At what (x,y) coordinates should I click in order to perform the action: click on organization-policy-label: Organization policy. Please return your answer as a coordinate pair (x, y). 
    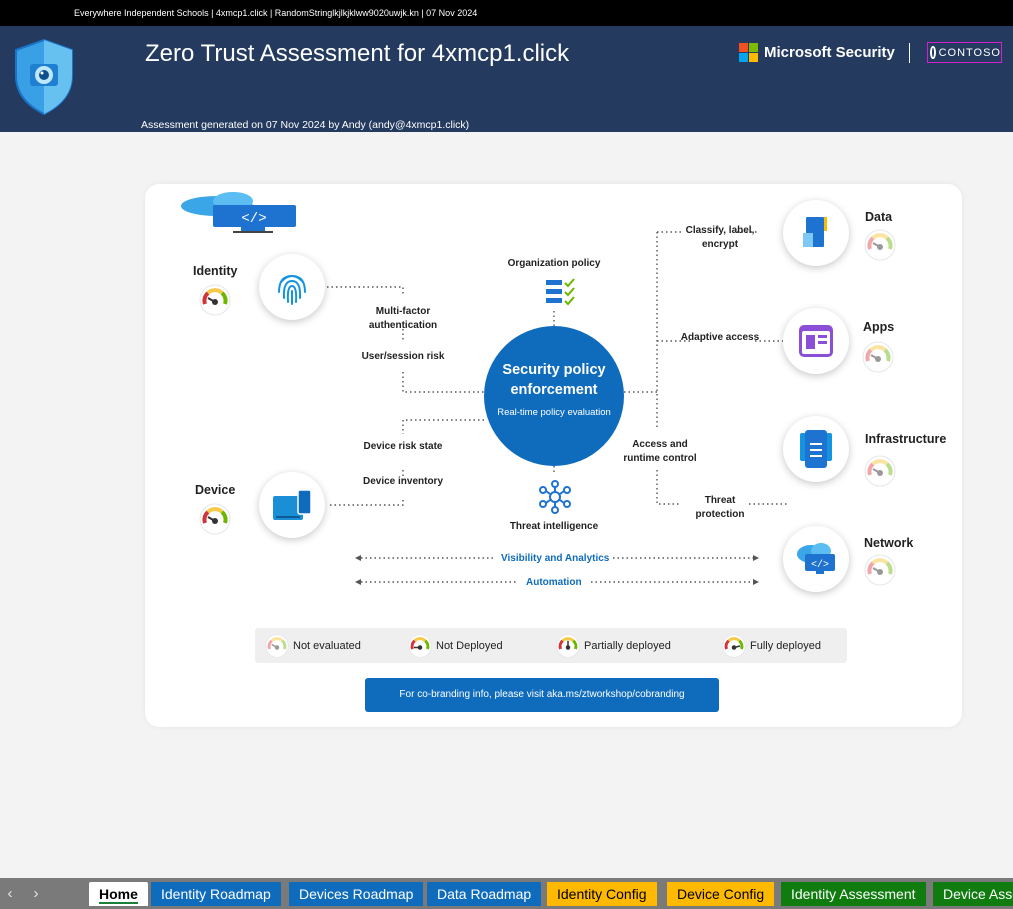
    Looking at the image, I should click on (554, 263).